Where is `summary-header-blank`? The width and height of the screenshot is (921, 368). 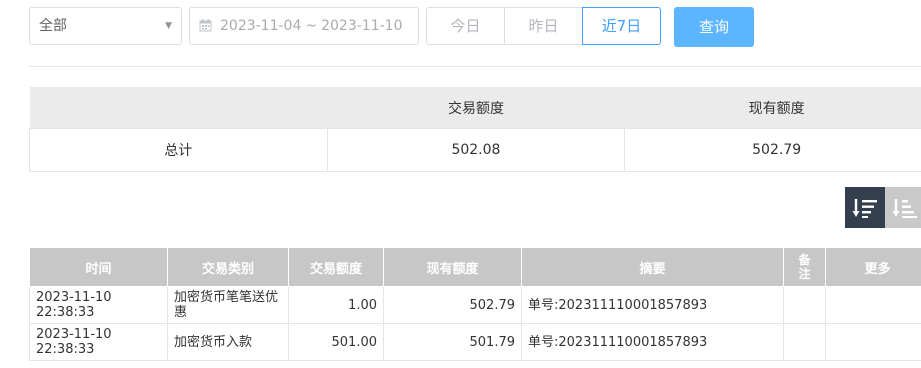 summary-header-blank is located at coordinates (178, 108).